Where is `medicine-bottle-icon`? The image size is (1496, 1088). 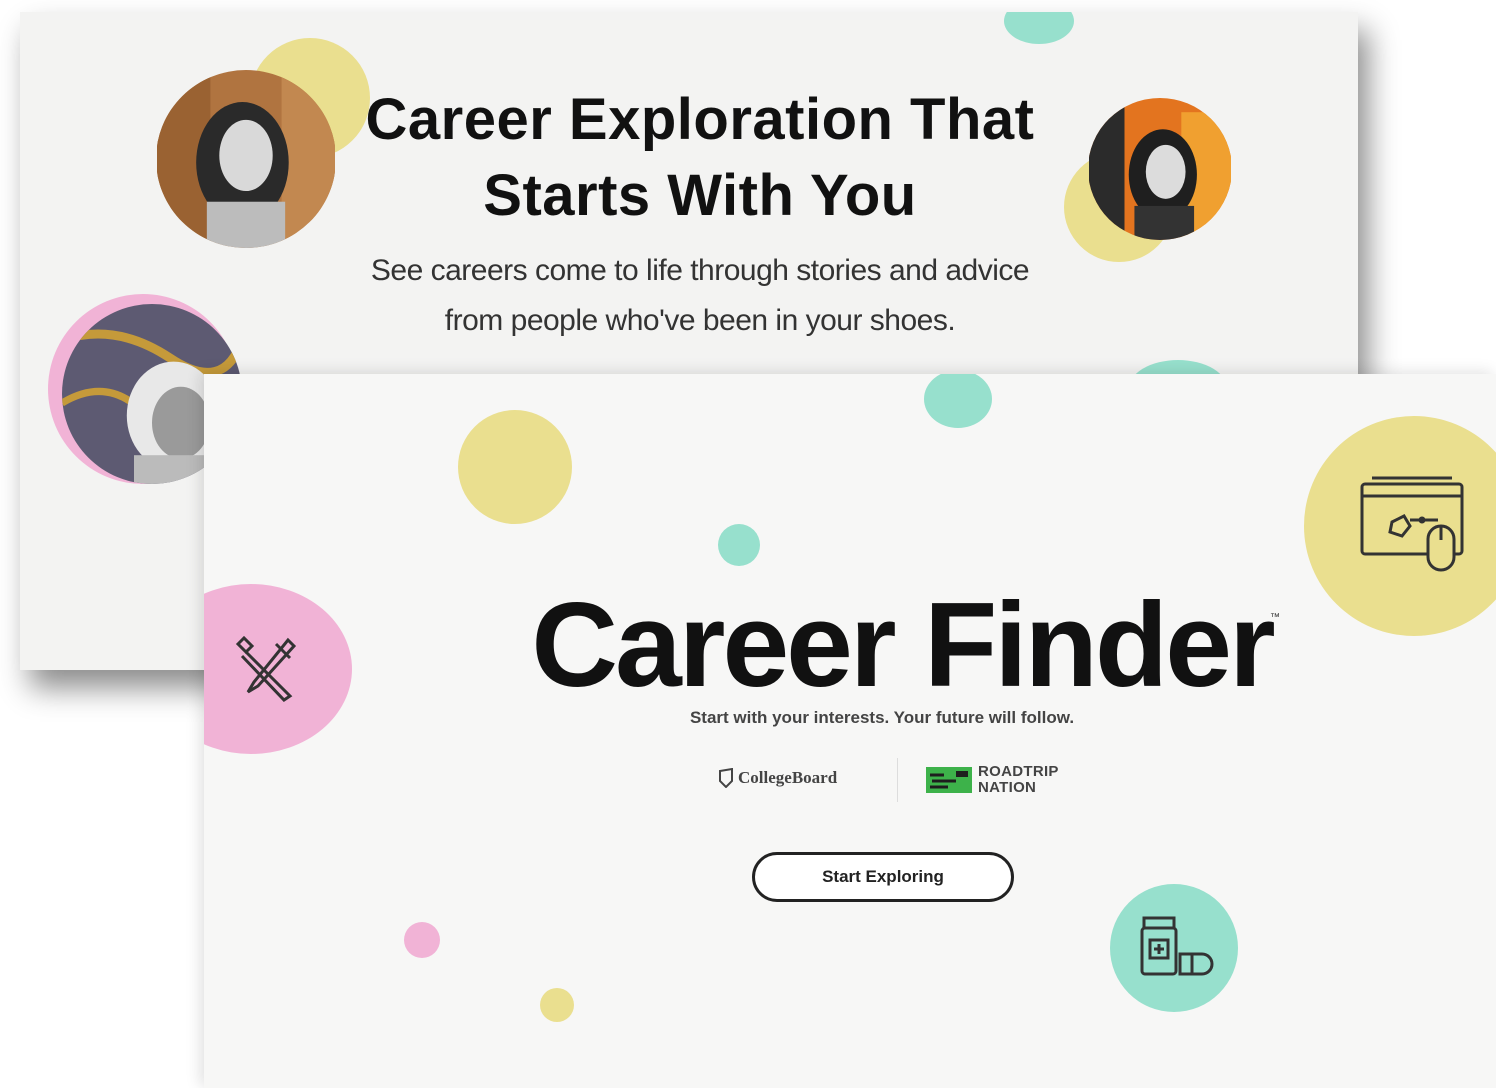
medicine-bottle-icon is located at coordinates (1177, 946).